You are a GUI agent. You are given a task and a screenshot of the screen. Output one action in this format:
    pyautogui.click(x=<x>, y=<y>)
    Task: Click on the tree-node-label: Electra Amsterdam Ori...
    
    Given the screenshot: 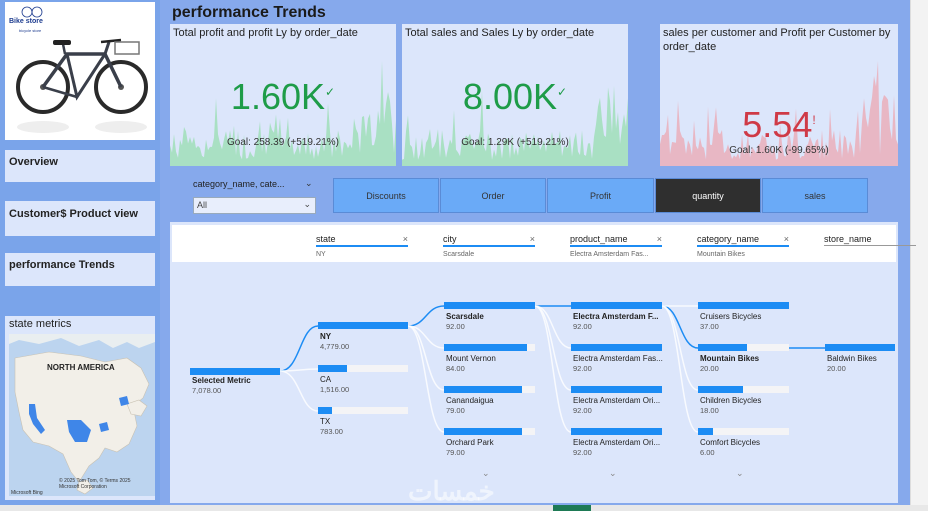 What is the action you would take?
    pyautogui.click(x=617, y=442)
    